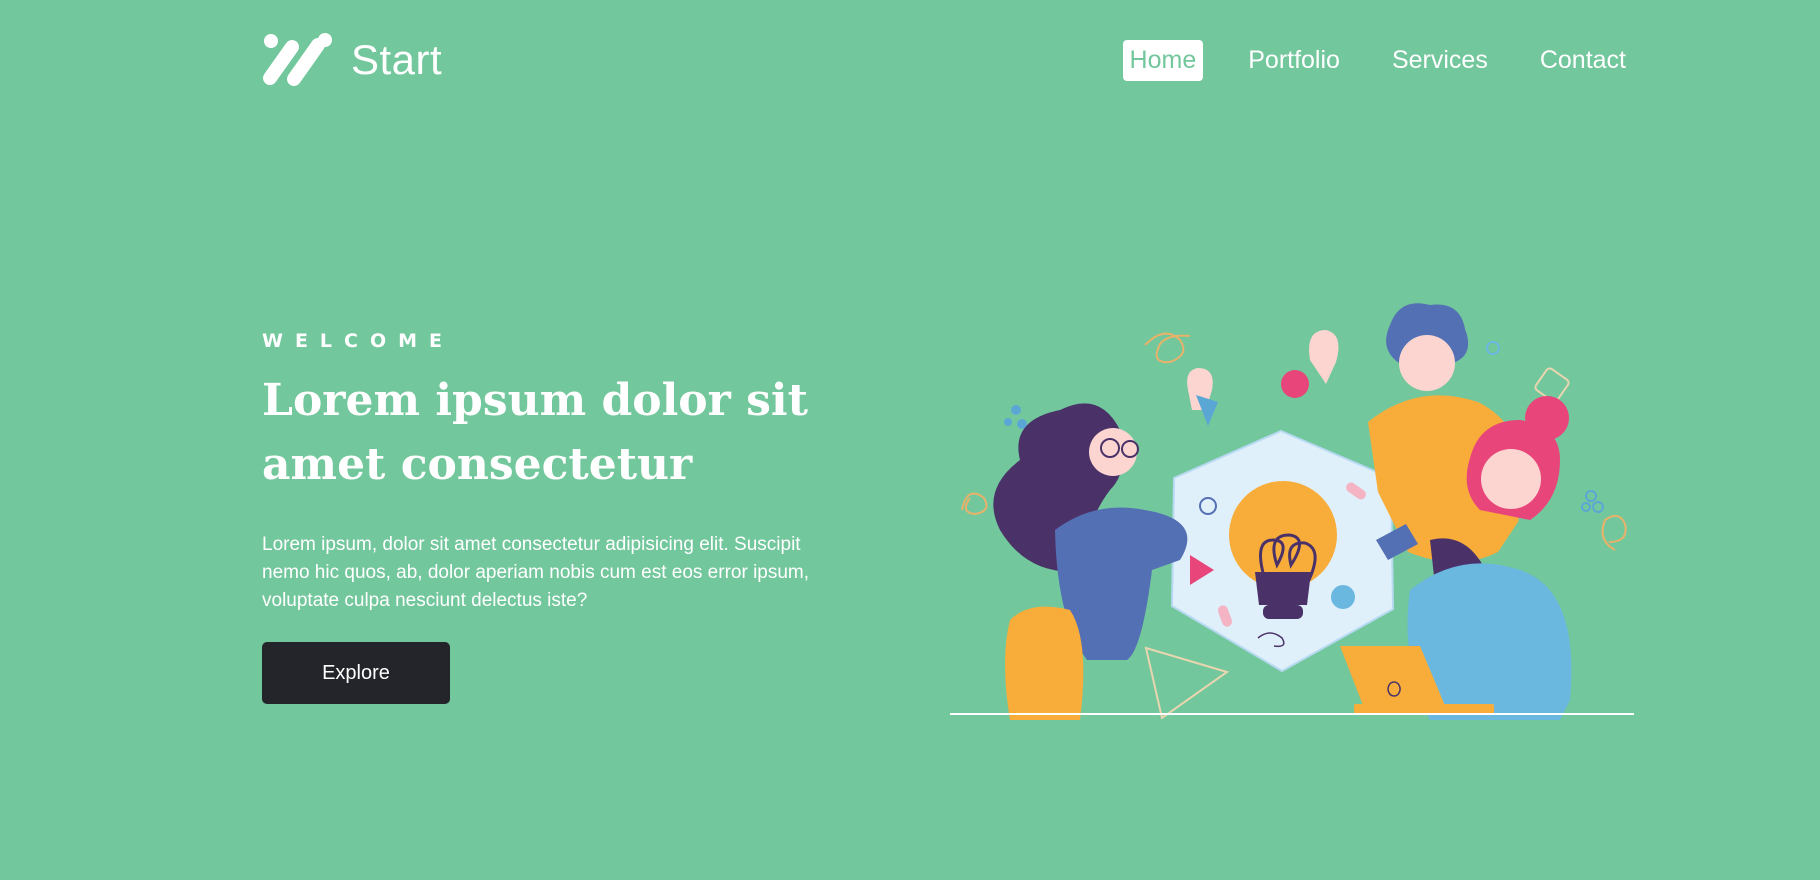  I want to click on triangle-outline, so click(1187, 683).